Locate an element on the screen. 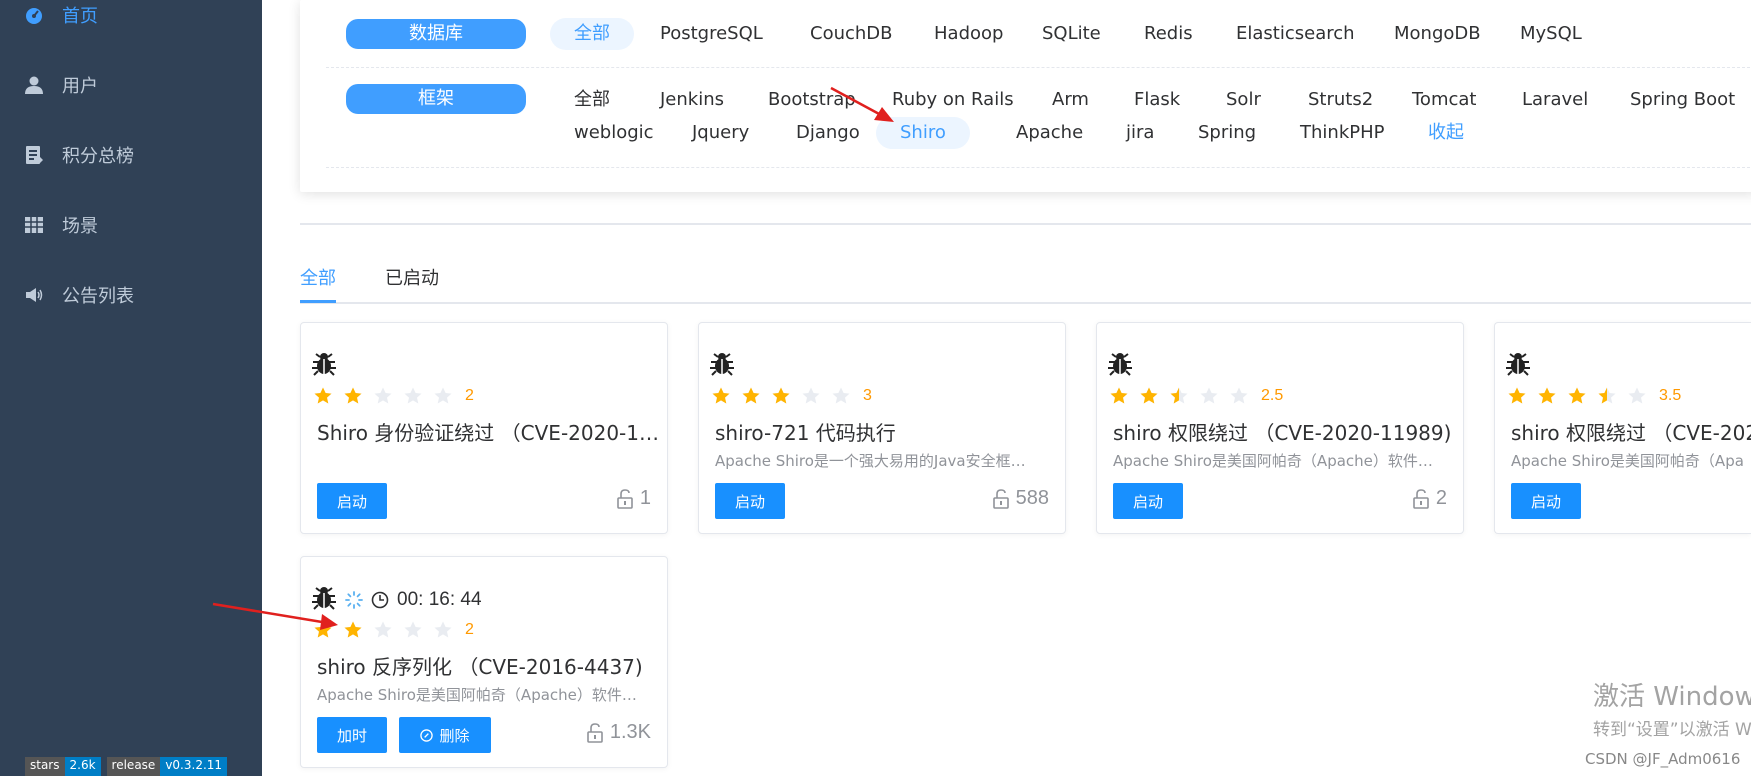  card-title: shiro 权限绕过 （CVE-2020-11989) is located at coordinates (1285, 431).